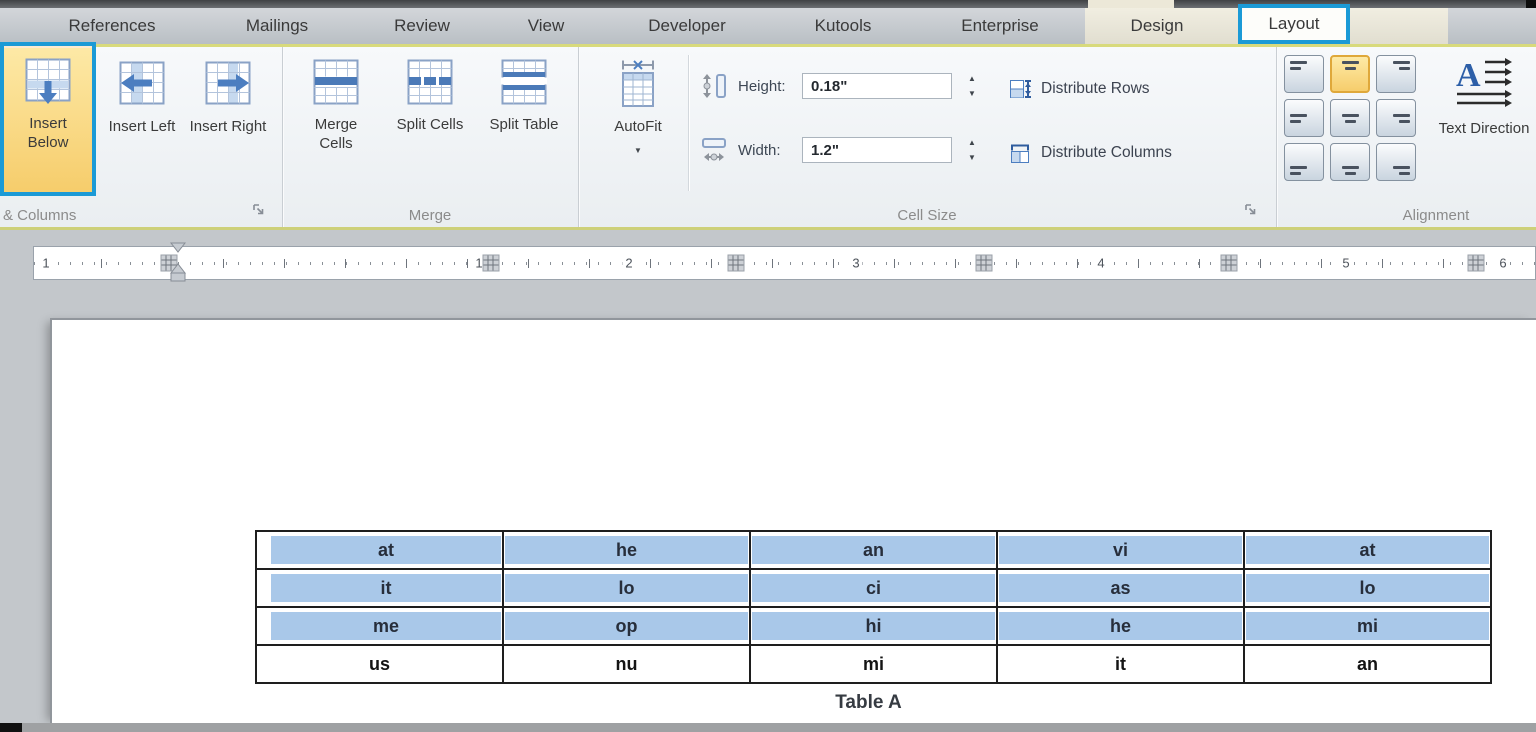  Describe the element at coordinates (178, 263) in the screenshot. I see `indent-marker-icon` at that location.